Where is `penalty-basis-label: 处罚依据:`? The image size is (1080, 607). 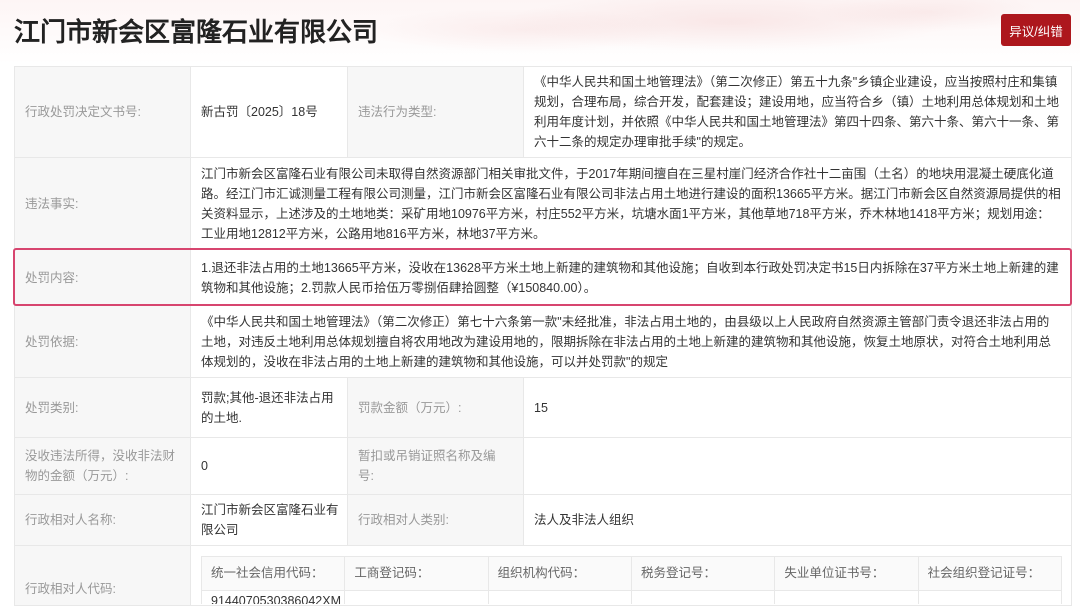
penalty-basis-label: 处罚依据: is located at coordinates (102, 341).